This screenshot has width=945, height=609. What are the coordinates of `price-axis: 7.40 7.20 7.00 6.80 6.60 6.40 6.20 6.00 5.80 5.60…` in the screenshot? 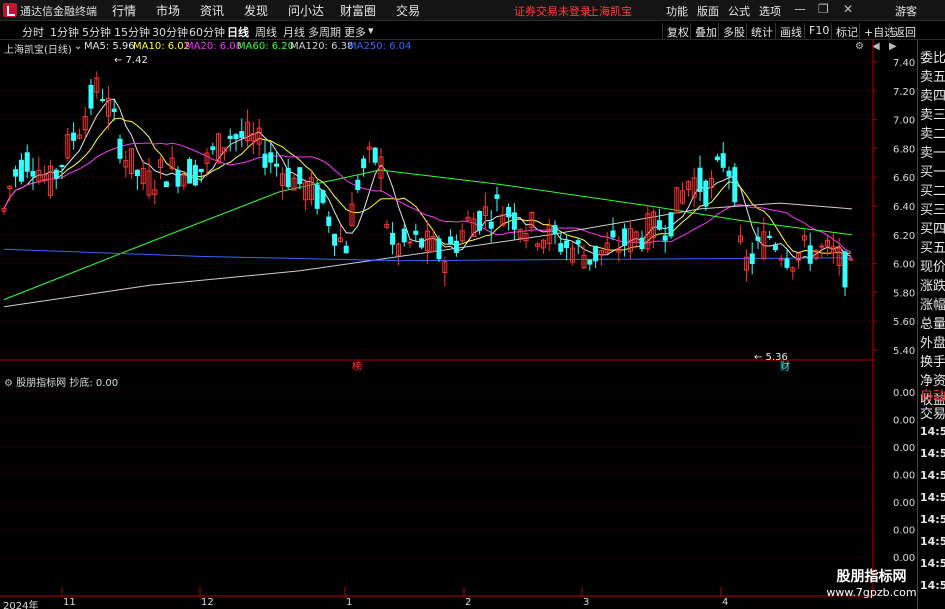 It's located at (904, 207).